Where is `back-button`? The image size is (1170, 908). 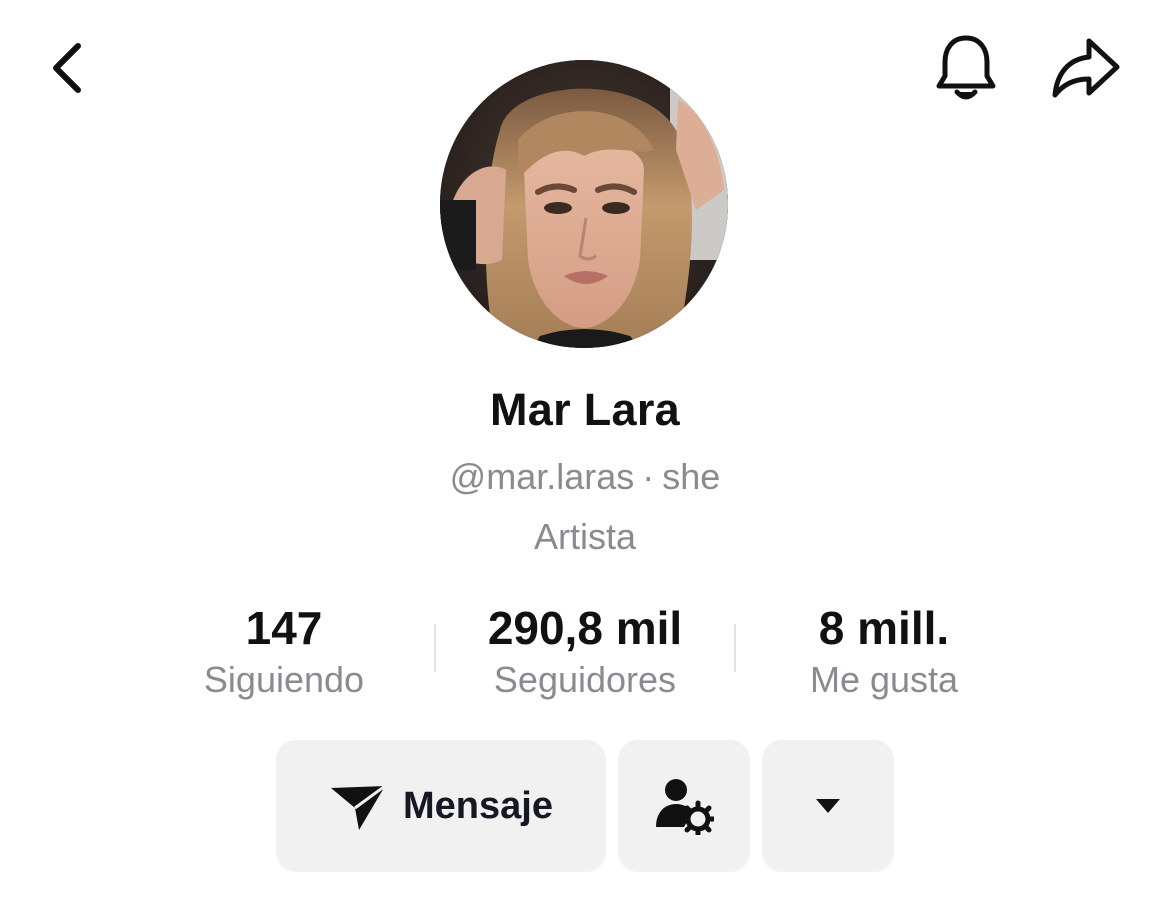
back-button is located at coordinates (66, 68).